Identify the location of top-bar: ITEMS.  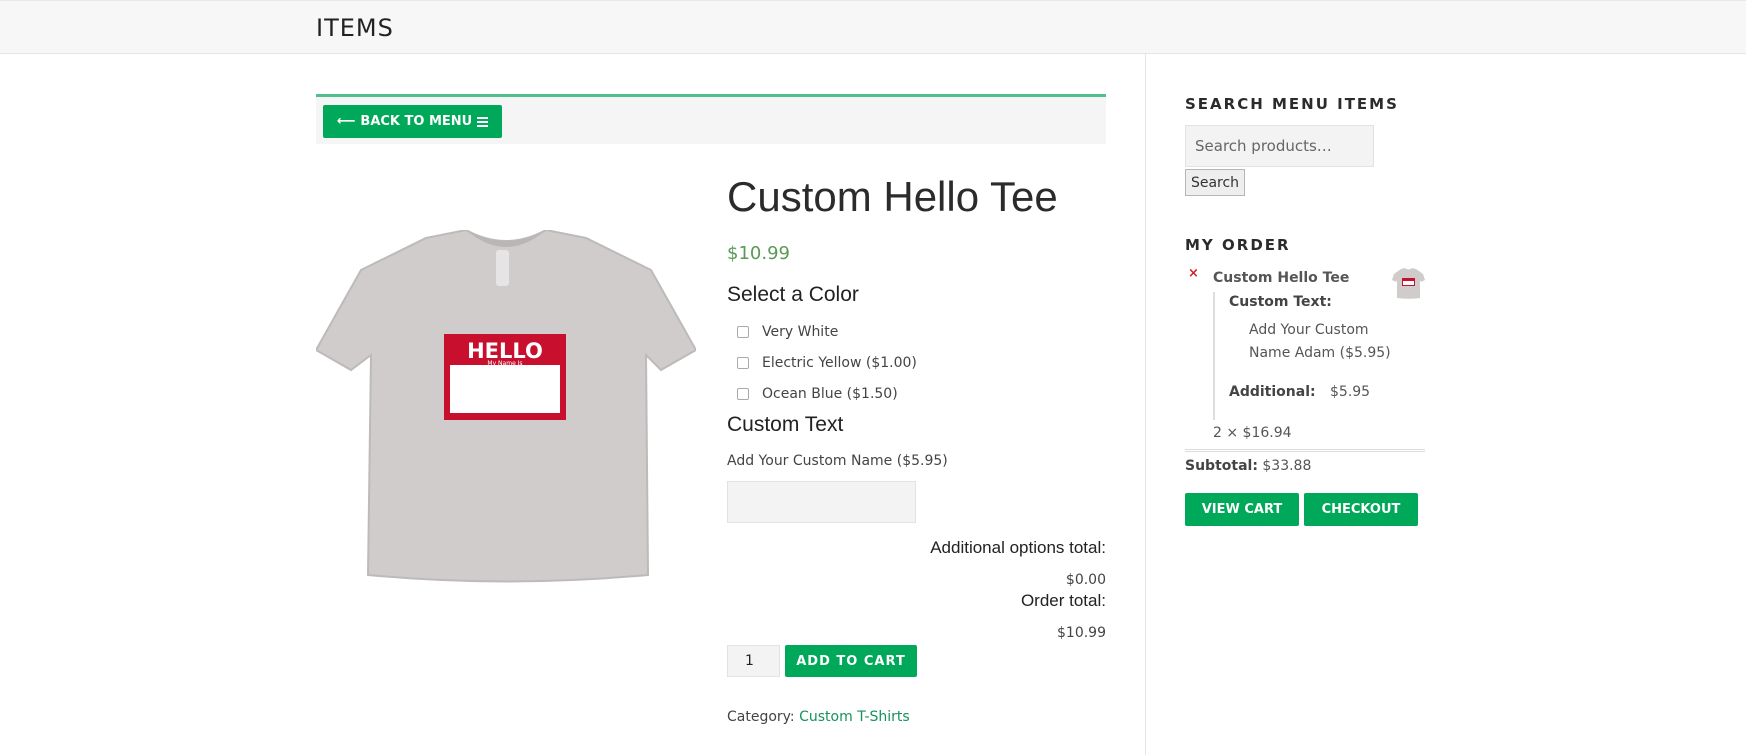
(873, 27).